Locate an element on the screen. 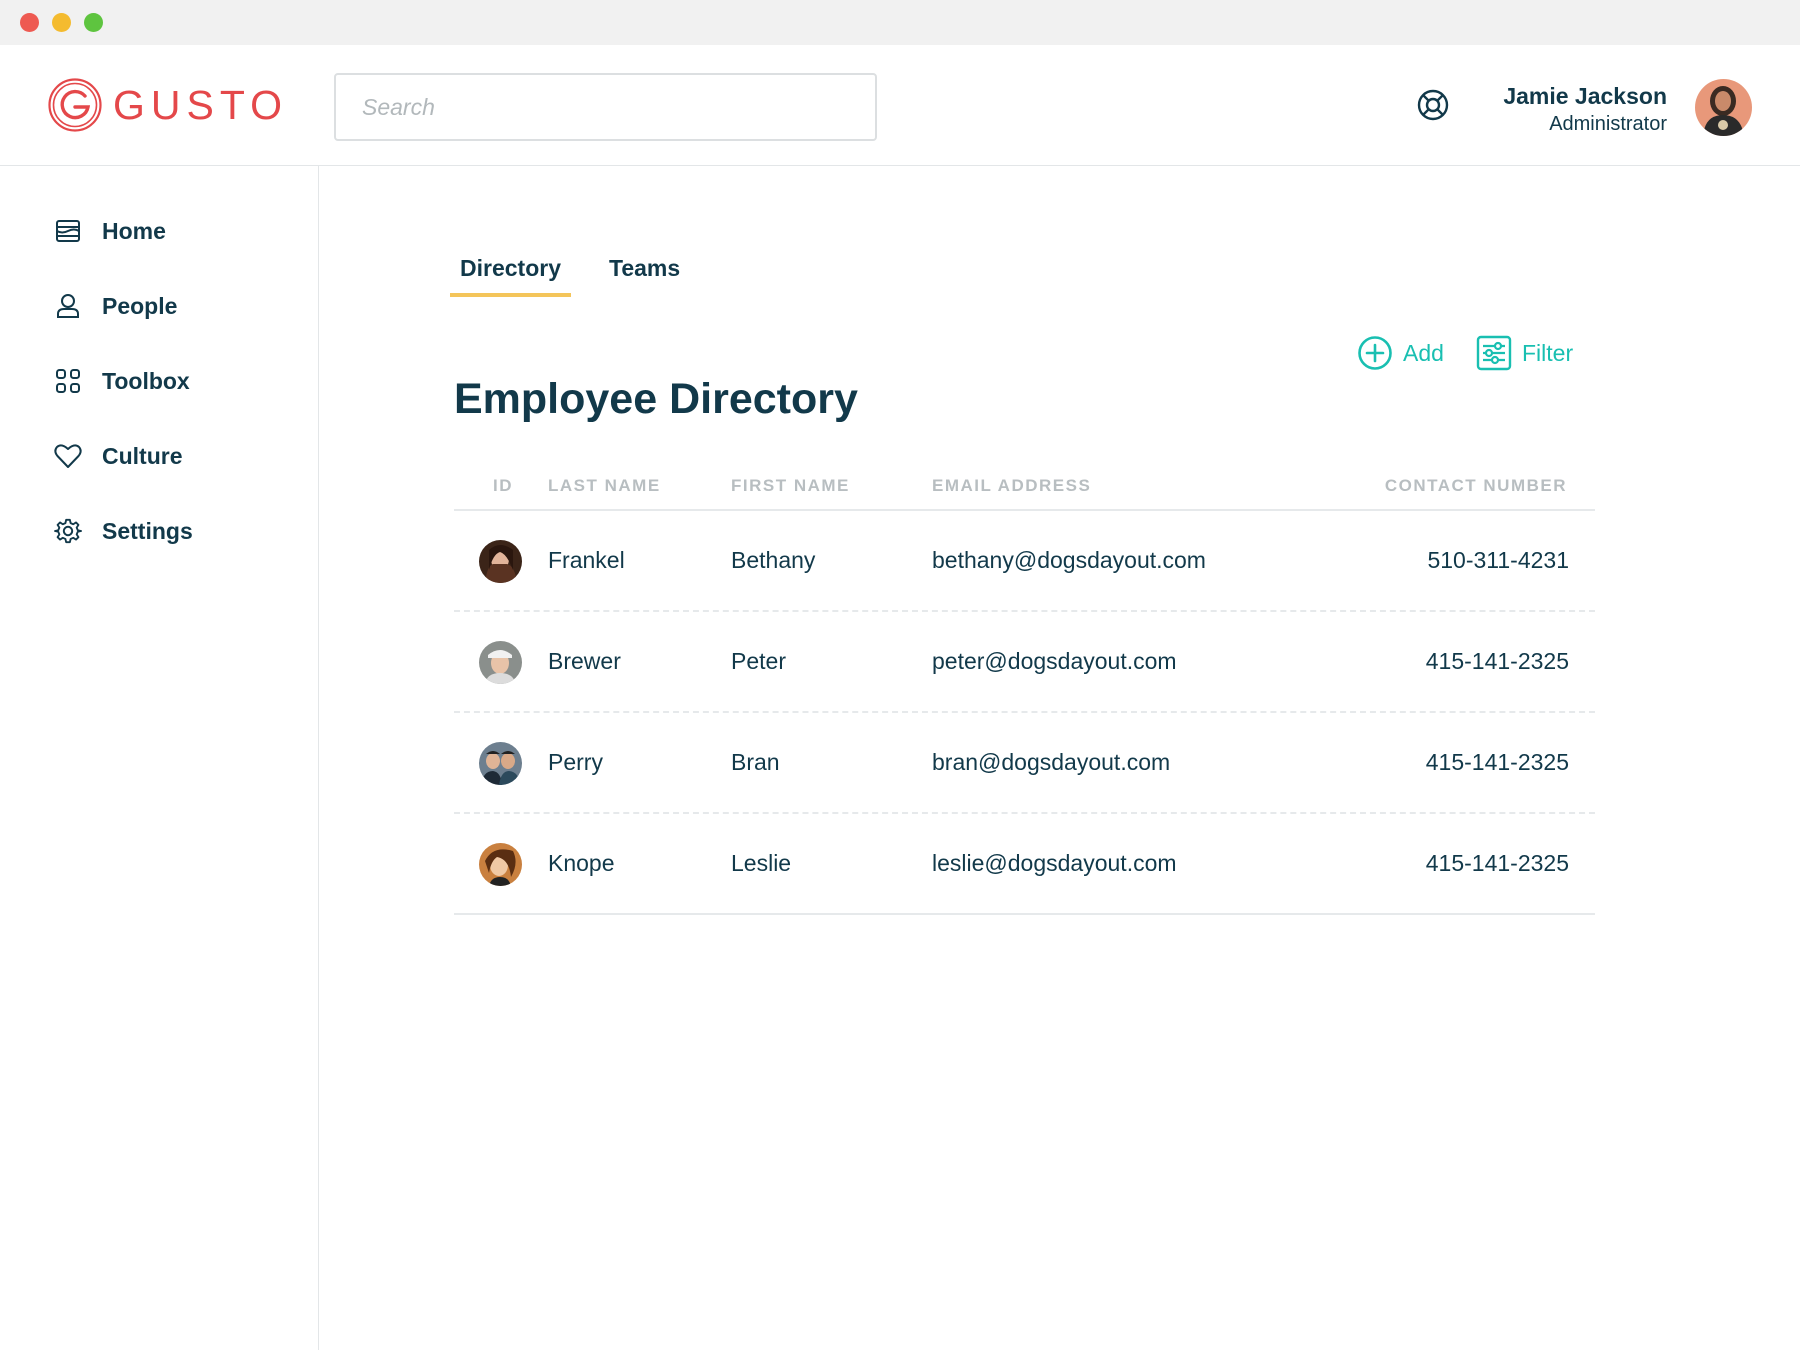  gusto-logo: GUSTO is located at coordinates (167, 105).